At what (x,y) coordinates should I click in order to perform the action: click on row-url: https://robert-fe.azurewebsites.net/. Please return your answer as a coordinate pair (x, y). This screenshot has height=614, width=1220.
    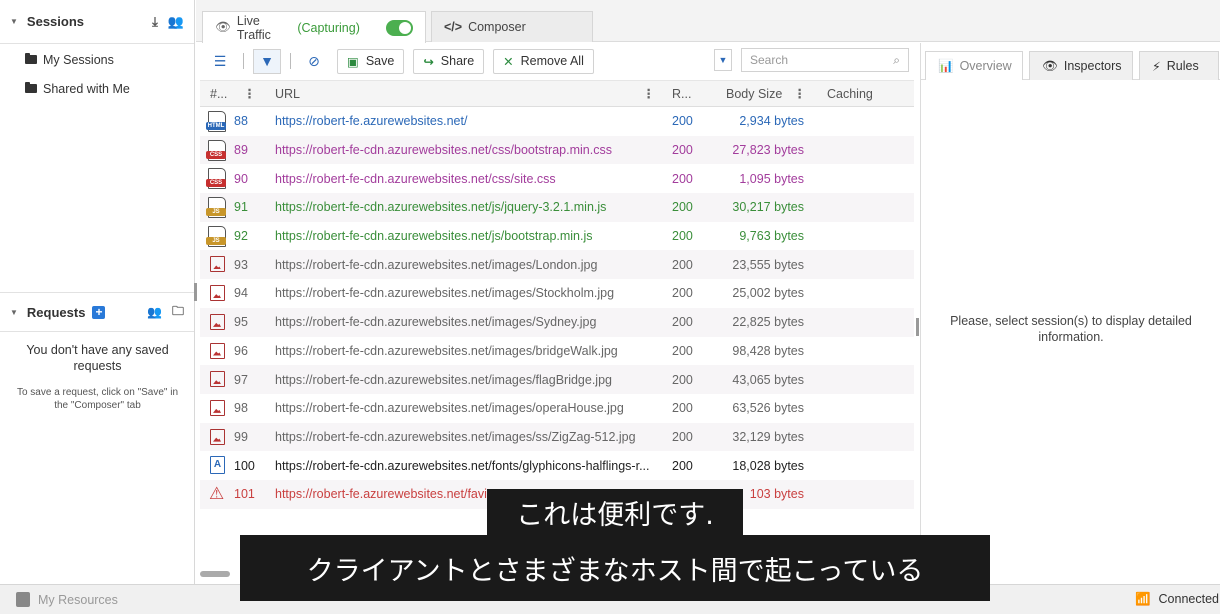
    Looking at the image, I should click on (371, 121).